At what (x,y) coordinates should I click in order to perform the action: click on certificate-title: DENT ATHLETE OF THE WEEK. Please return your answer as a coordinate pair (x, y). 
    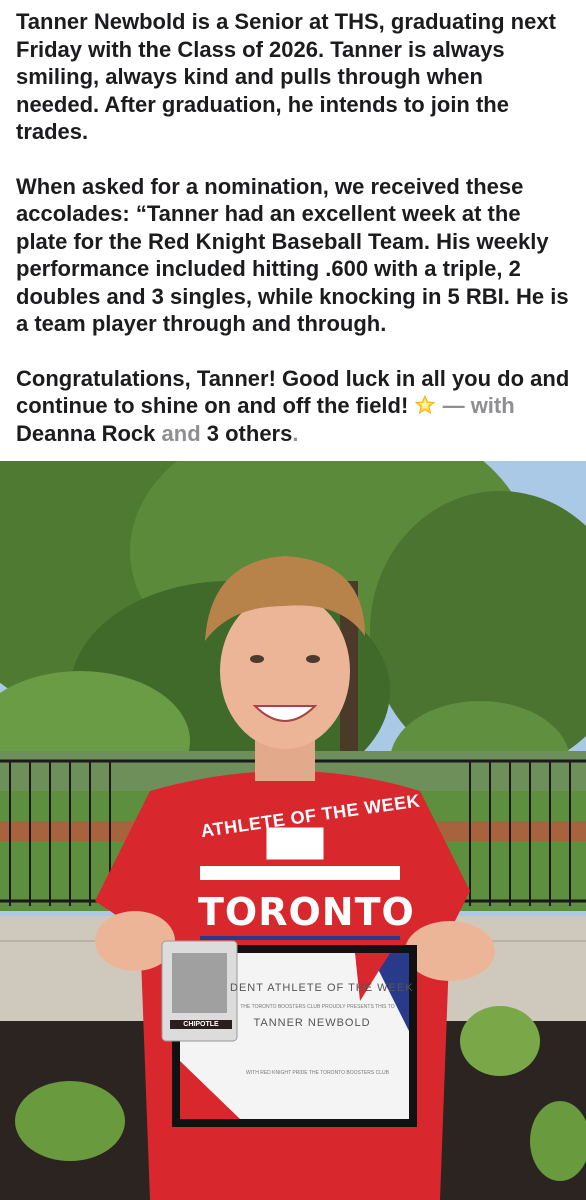
    Looking at the image, I should click on (322, 988).